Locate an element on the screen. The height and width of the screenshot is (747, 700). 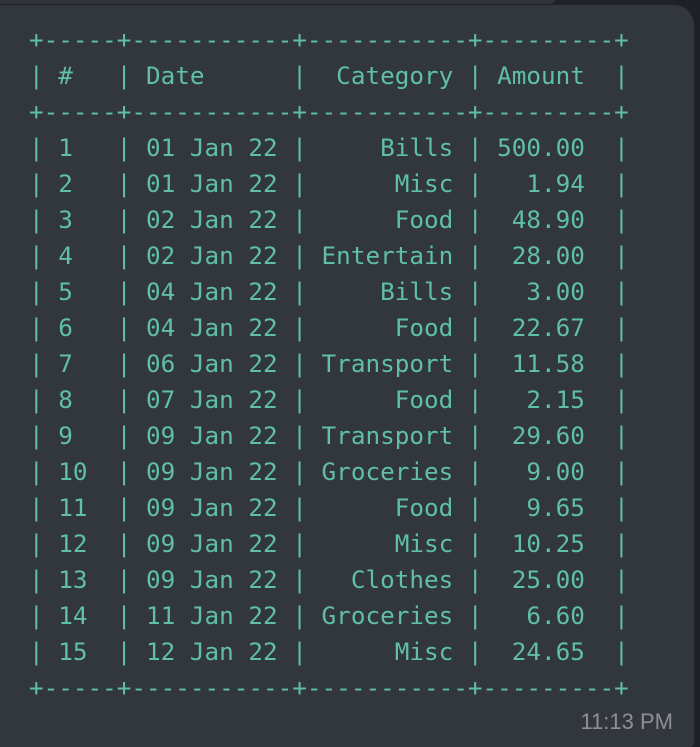
table-row: | 14 | 11 Jan 22 | Groceries | 6.60 | is located at coordinates (329, 615).